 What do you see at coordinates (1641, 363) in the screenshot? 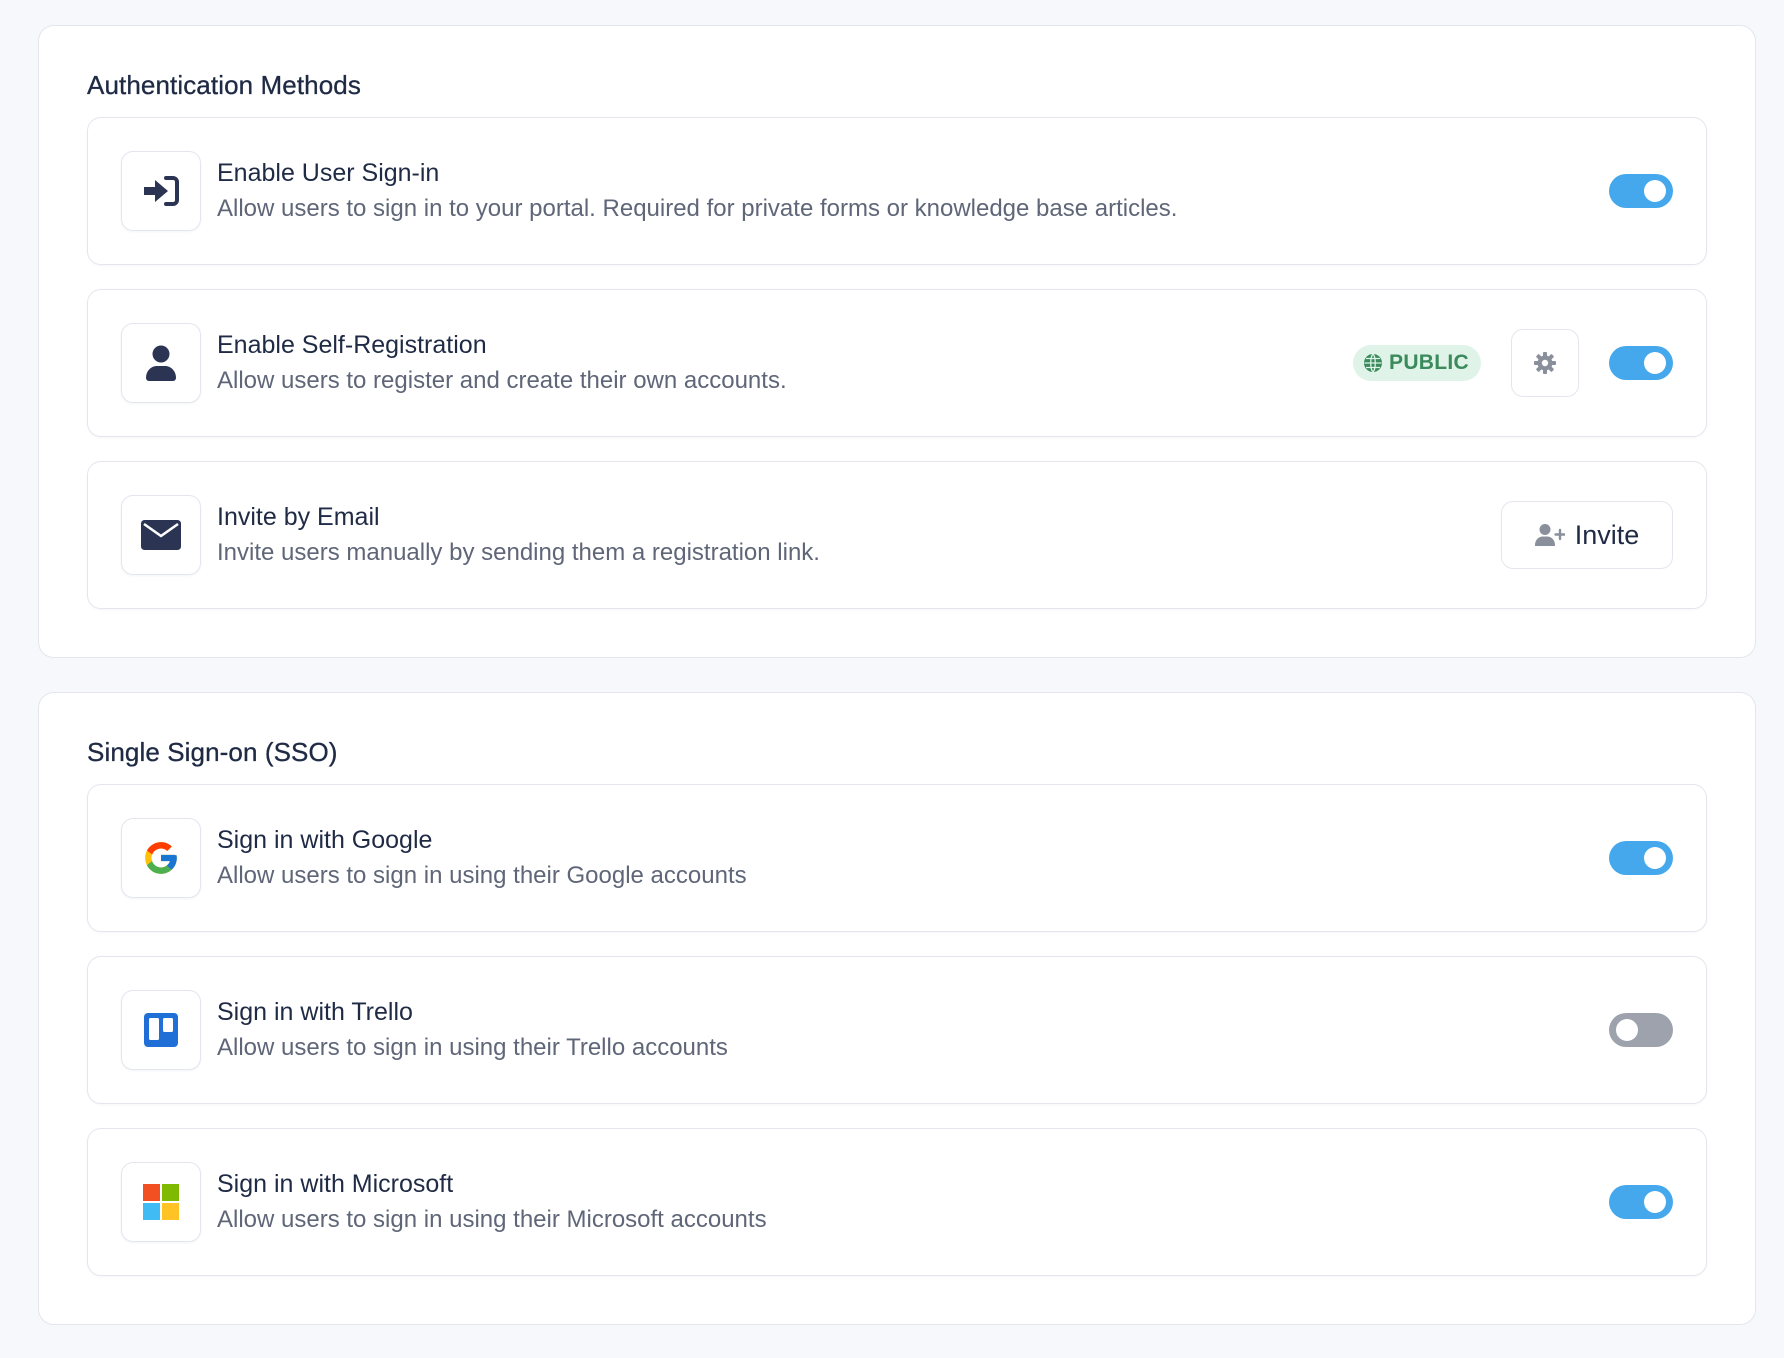
I see `enable-self-registration-toggle` at bounding box center [1641, 363].